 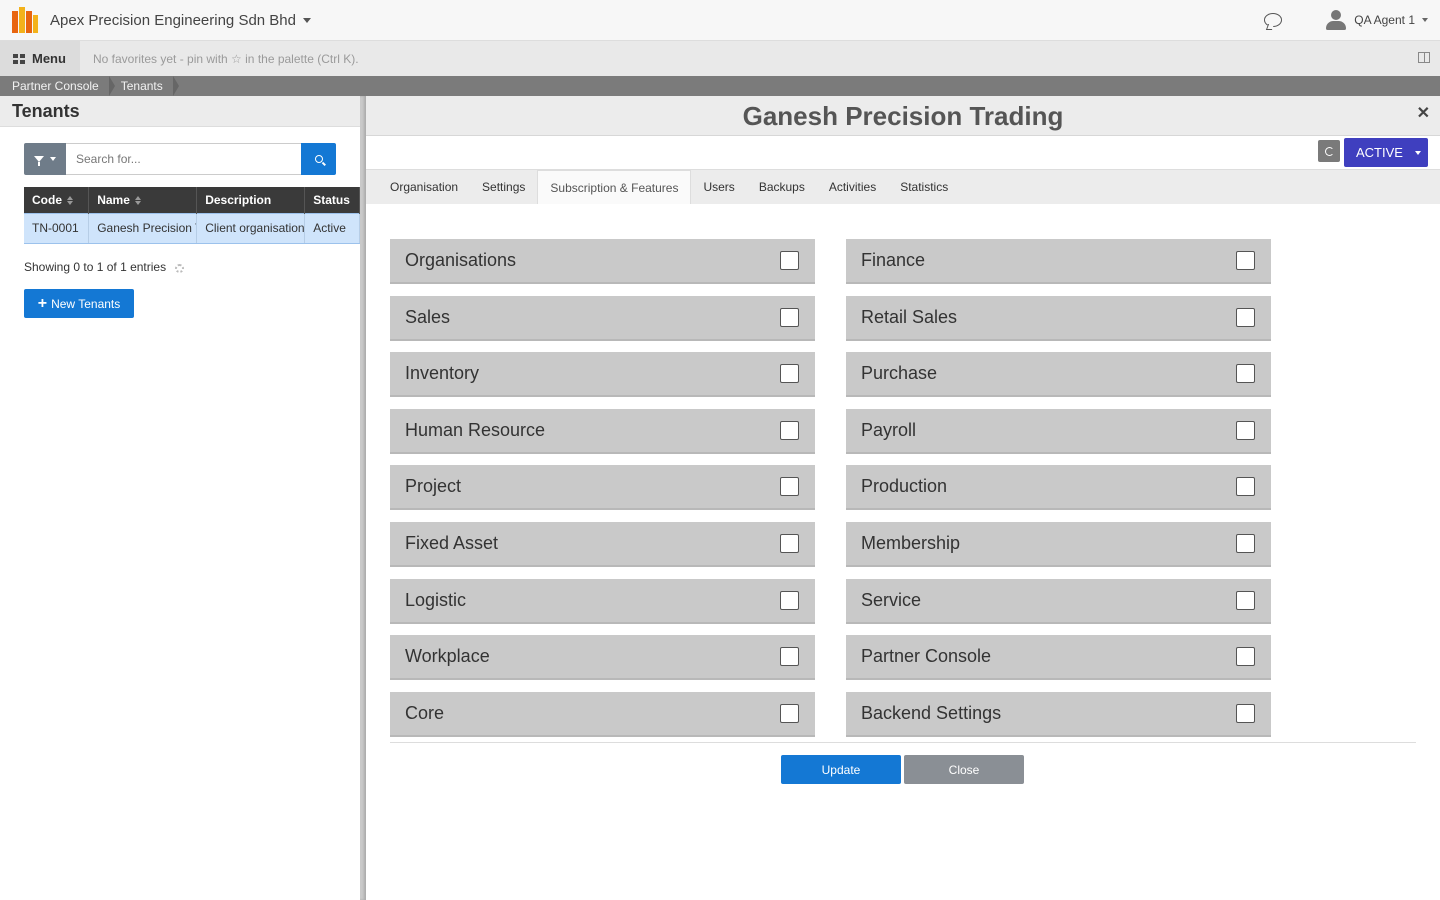 I want to click on column-header-code: Code, so click(x=57, y=200).